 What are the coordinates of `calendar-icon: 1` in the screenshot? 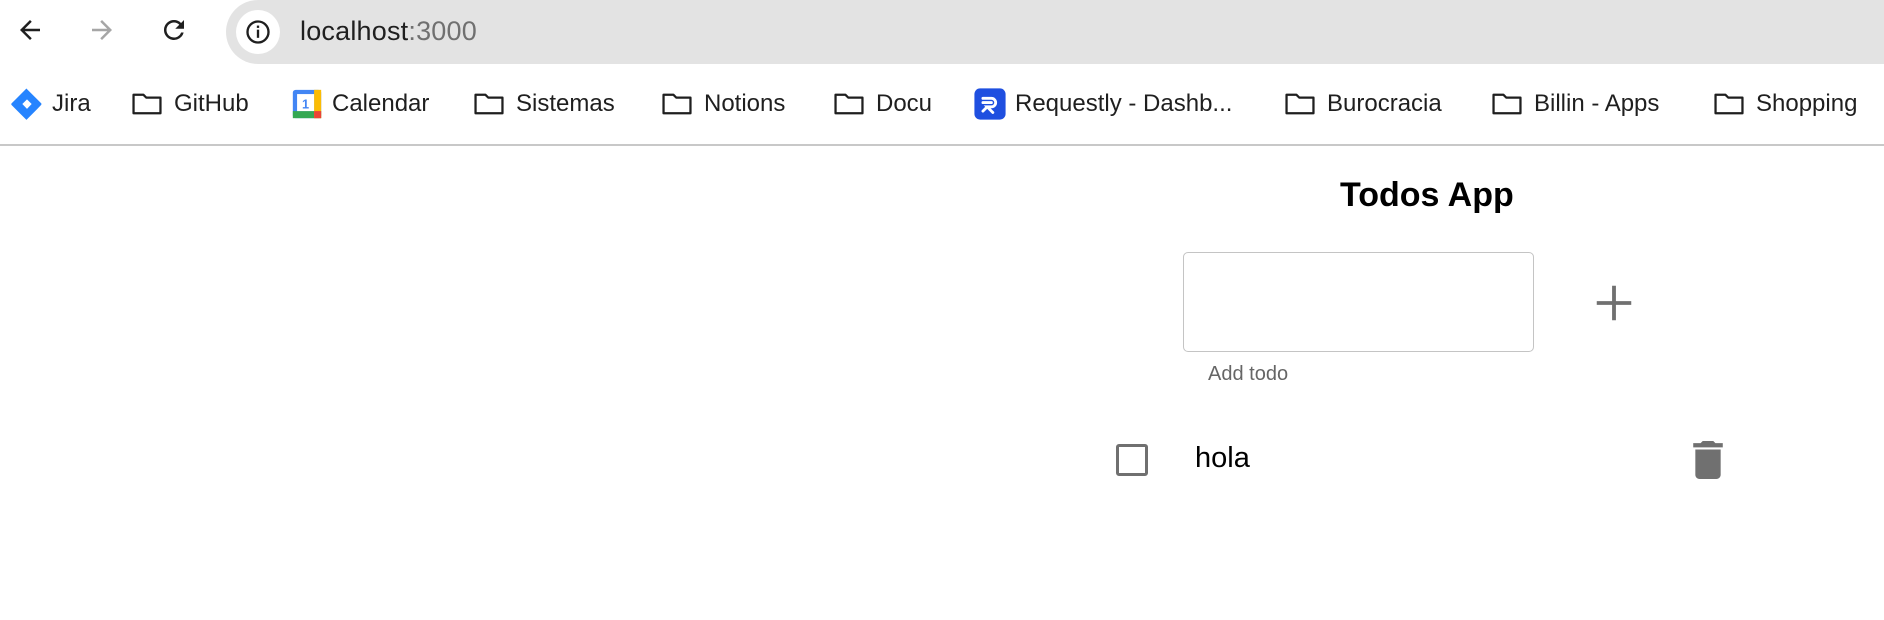 It's located at (307, 104).